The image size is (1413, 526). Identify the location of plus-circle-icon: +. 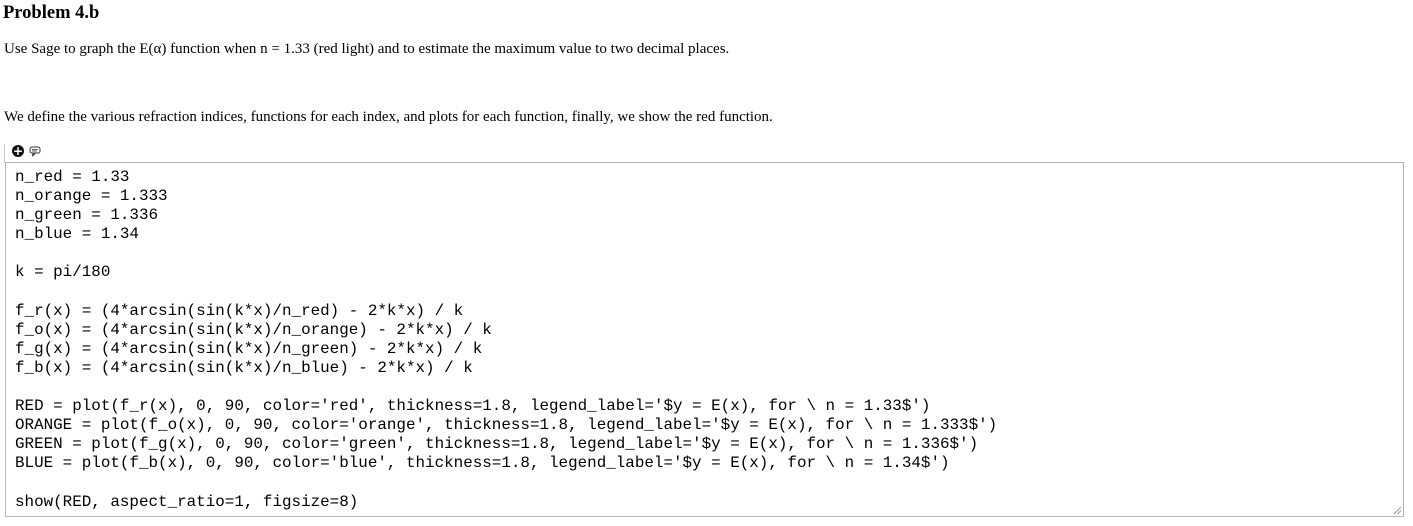
(18, 151).